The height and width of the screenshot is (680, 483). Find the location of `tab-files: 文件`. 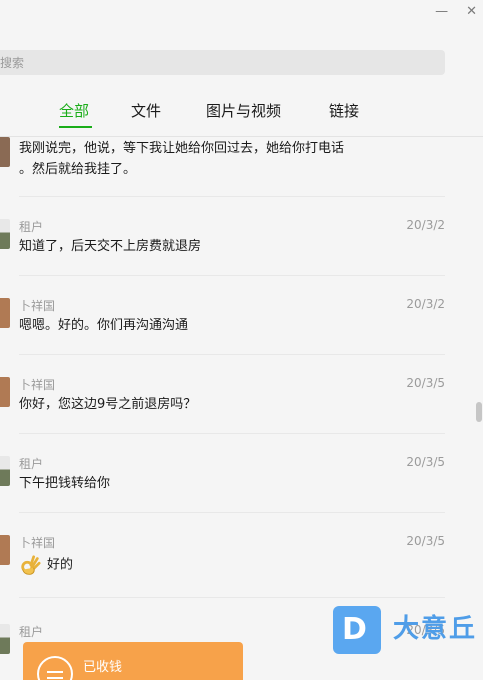

tab-files: 文件 is located at coordinates (146, 110).